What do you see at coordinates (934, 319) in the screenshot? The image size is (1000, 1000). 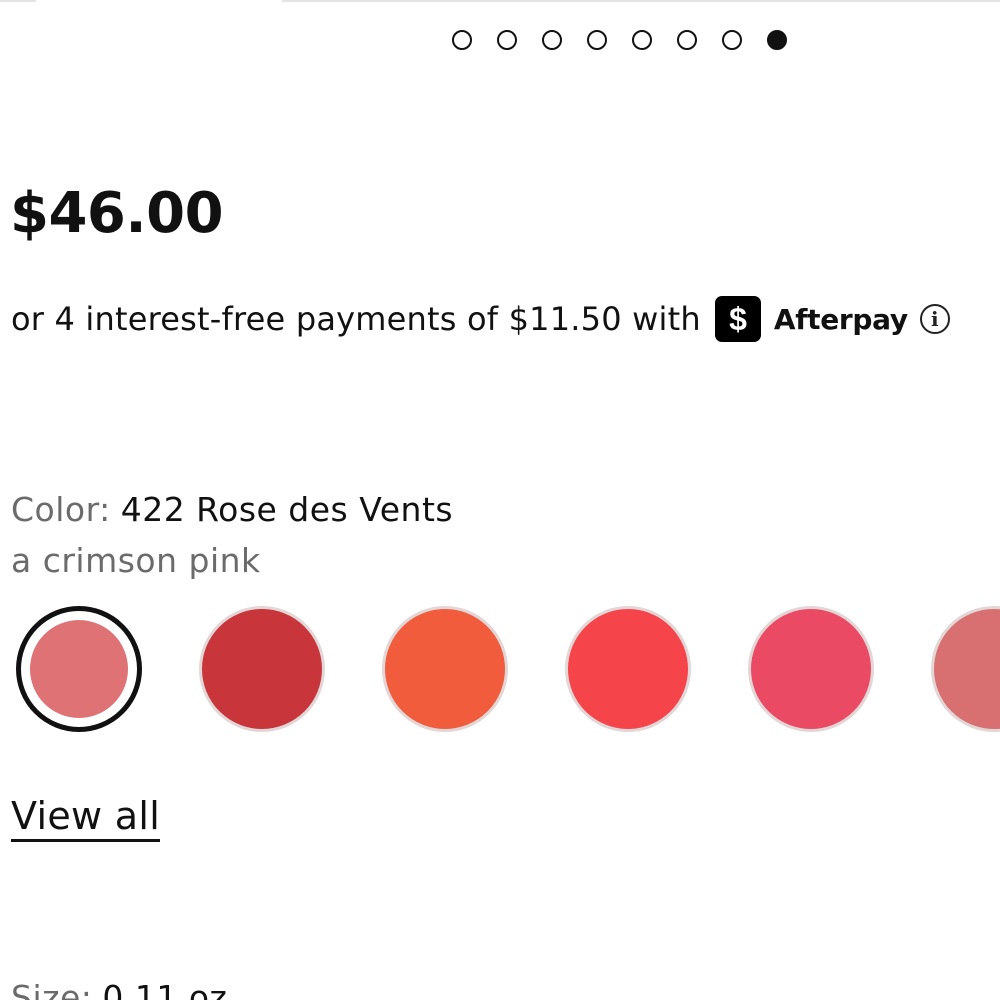 I see `info-icon: i` at bounding box center [934, 319].